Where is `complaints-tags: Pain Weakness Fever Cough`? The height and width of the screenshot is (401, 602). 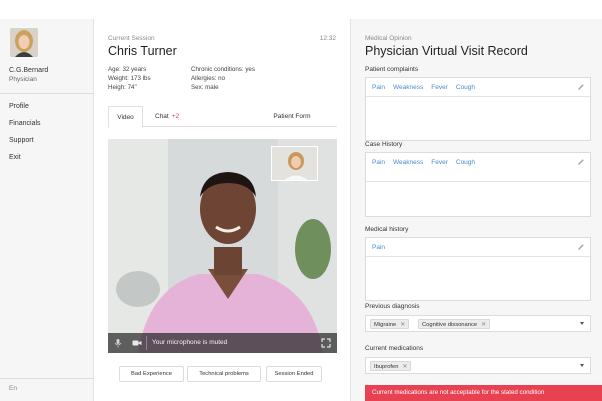 complaints-tags: Pain Weakness Fever Cough is located at coordinates (472, 88).